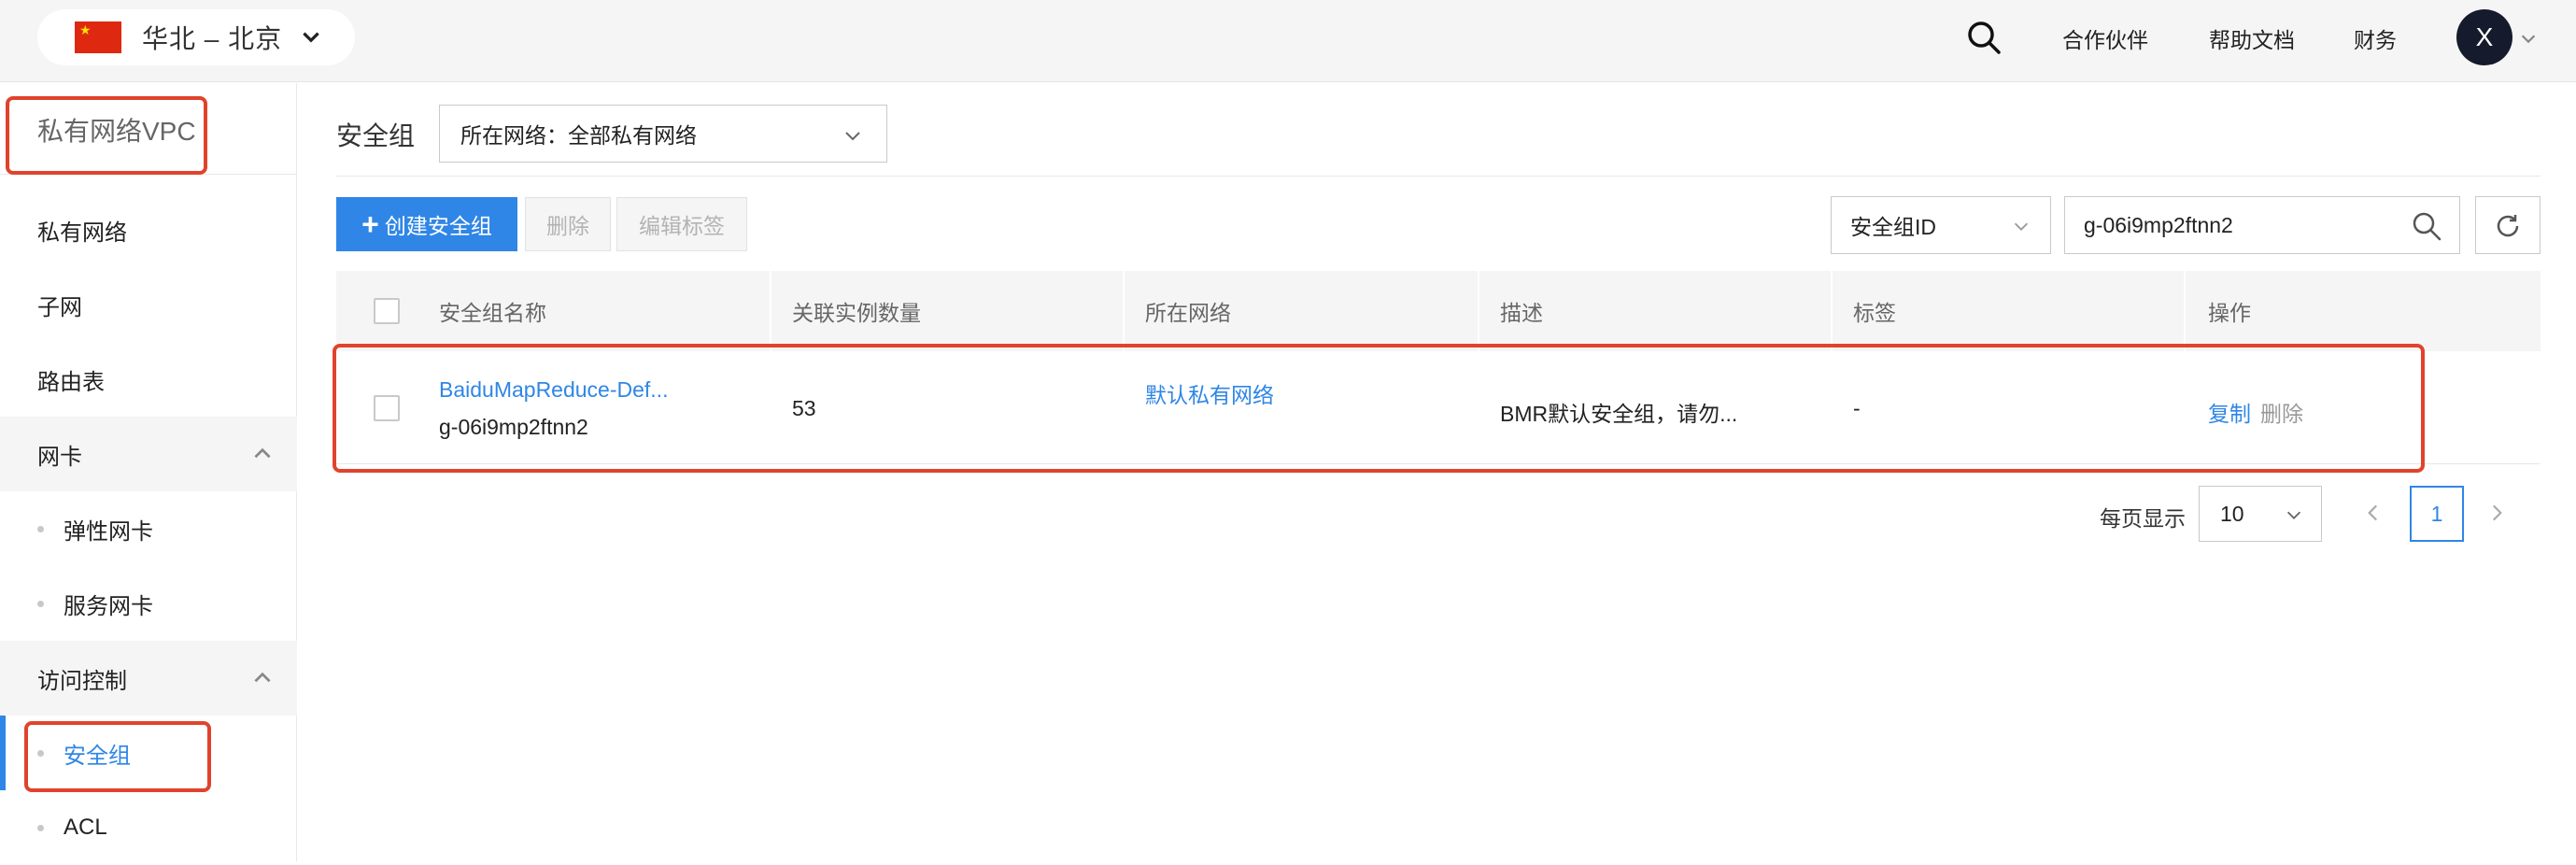 This screenshot has width=2576, height=865. What do you see at coordinates (2233, 225) in the screenshot?
I see `search-input` at bounding box center [2233, 225].